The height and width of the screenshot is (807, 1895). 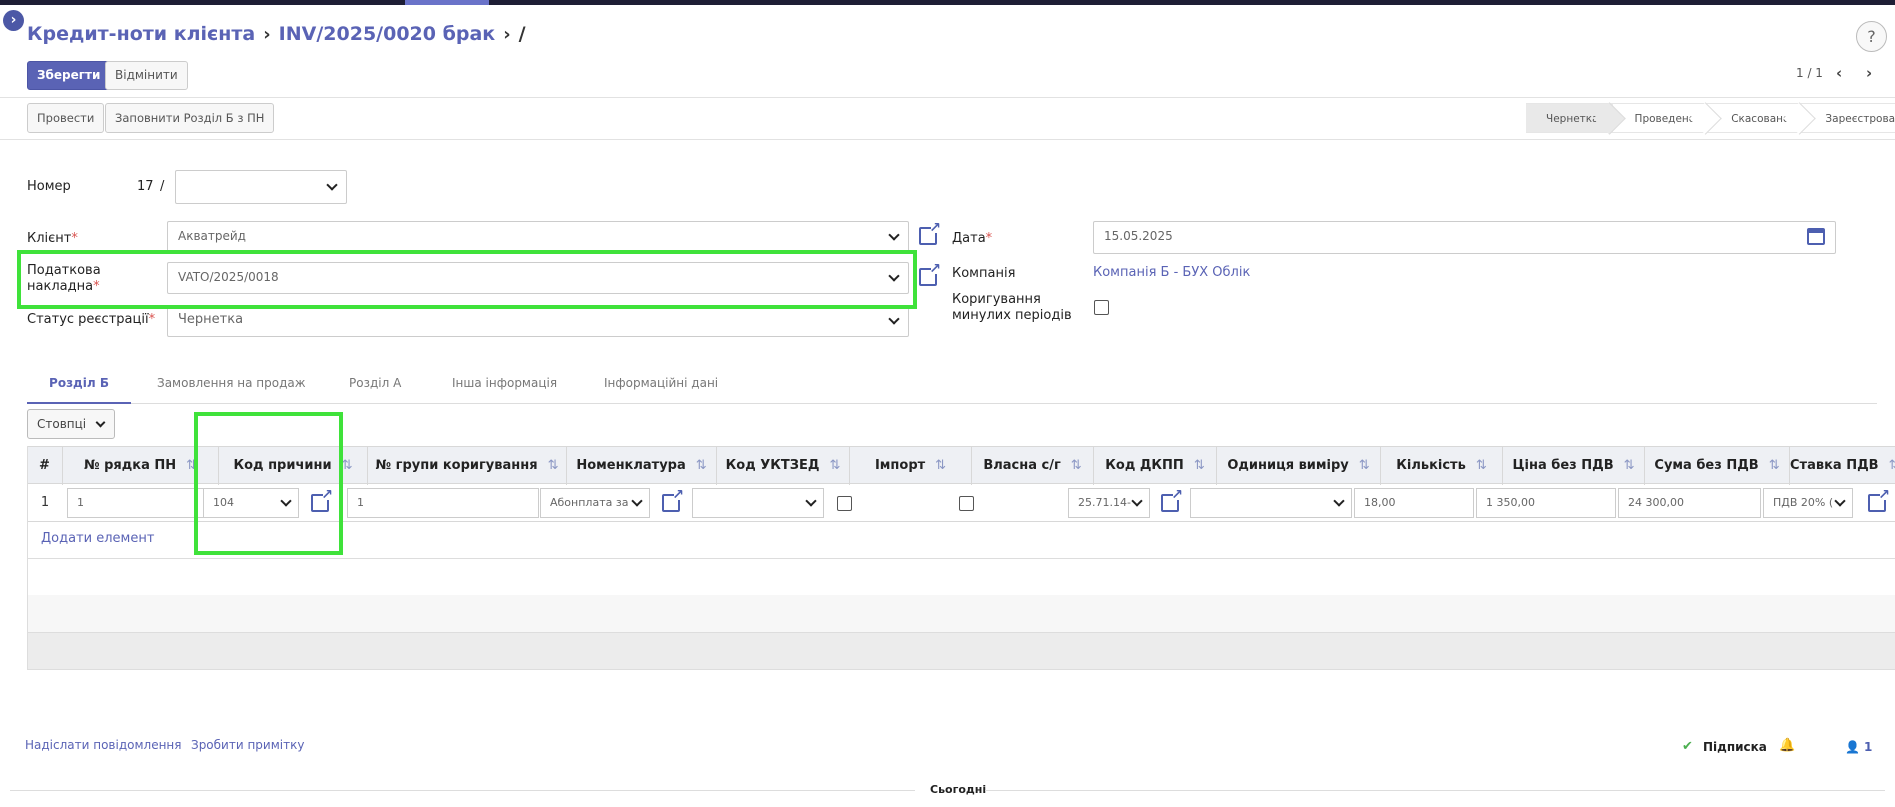 I want to click on send-message-link: Надіслати повідомлення, so click(x=103, y=745).